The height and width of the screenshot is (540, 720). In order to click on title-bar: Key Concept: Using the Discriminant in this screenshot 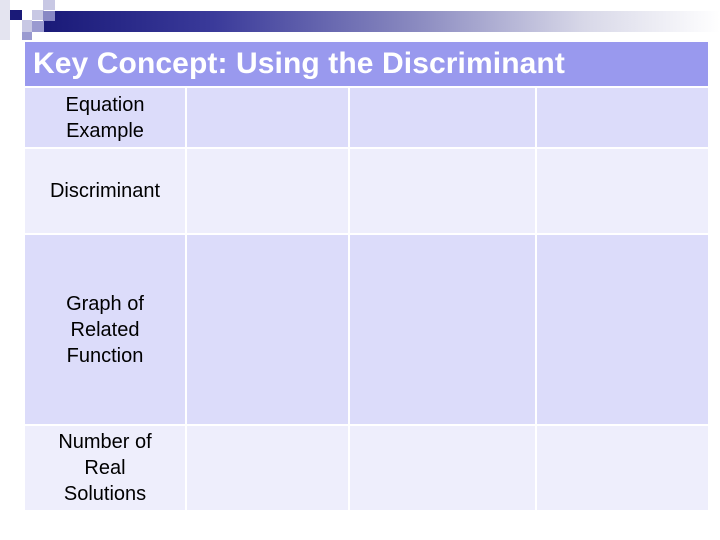, I will do `click(366, 64)`.